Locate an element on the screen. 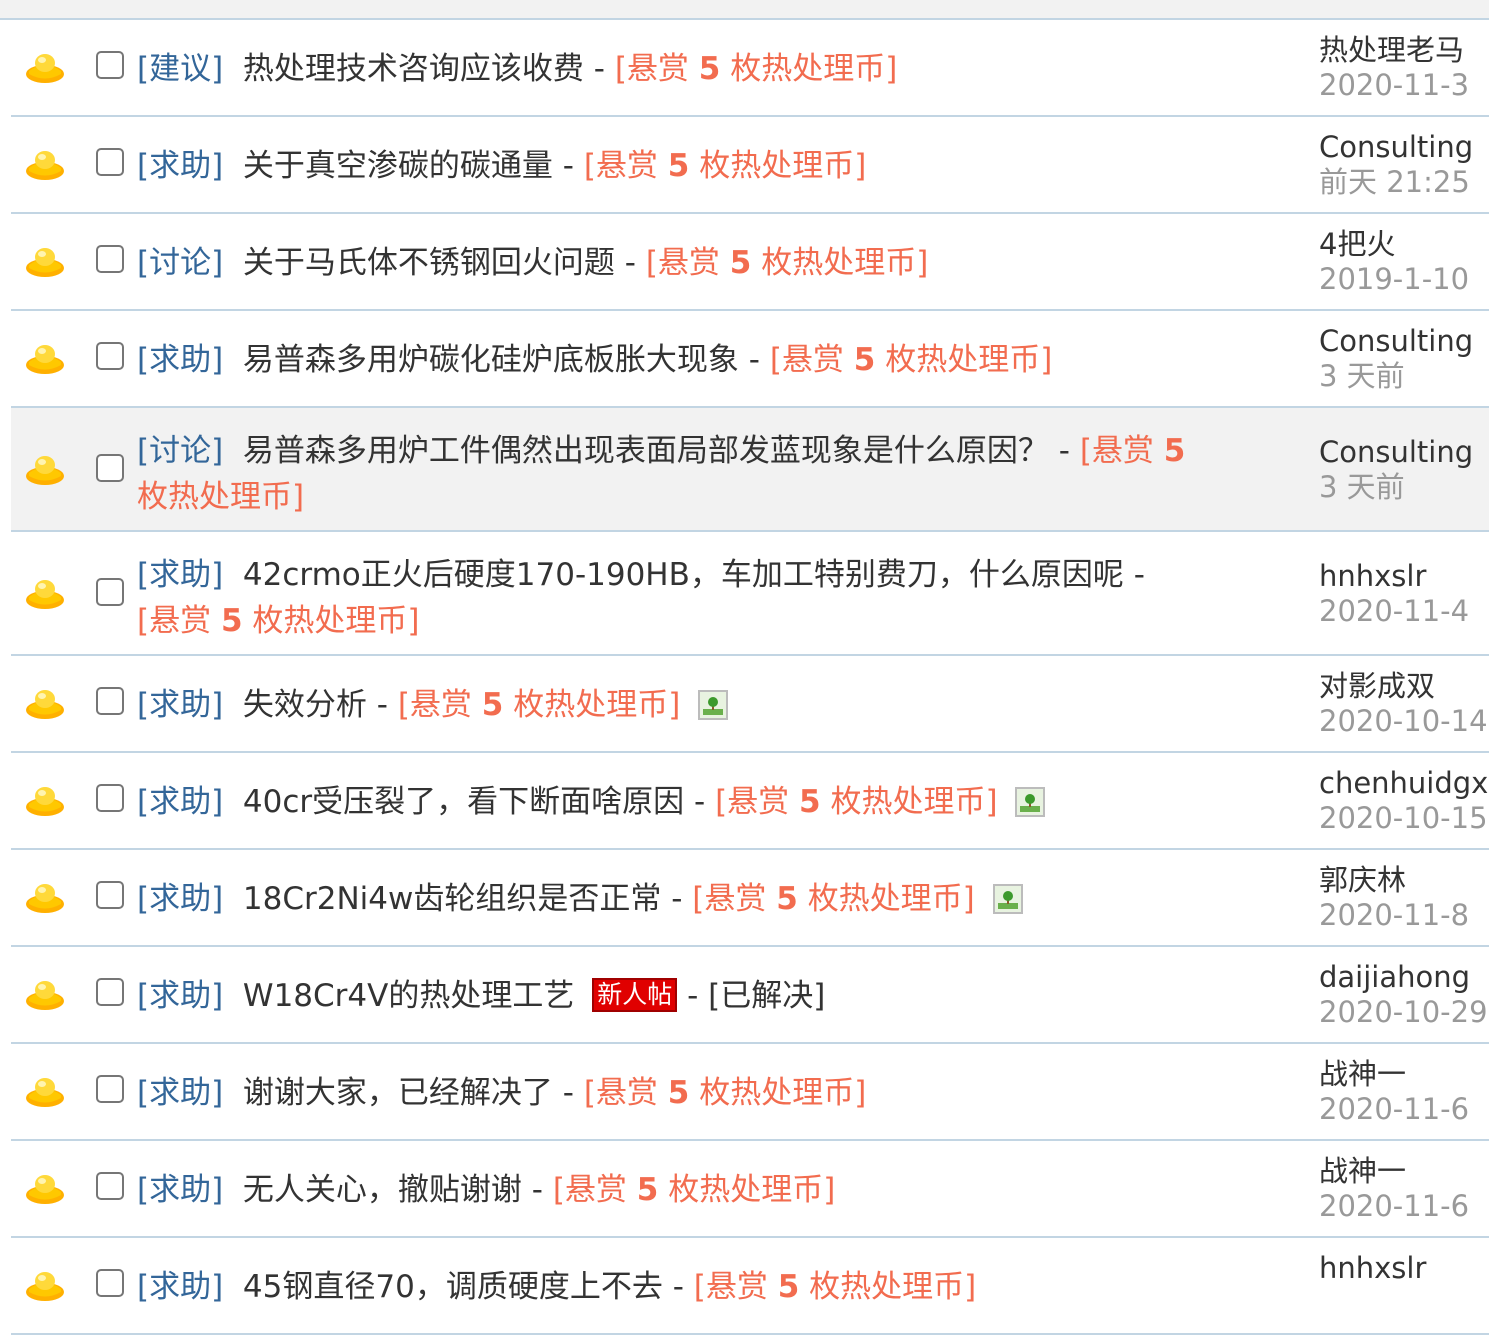  post-date: 2019-1-10 is located at coordinates (1394, 279).